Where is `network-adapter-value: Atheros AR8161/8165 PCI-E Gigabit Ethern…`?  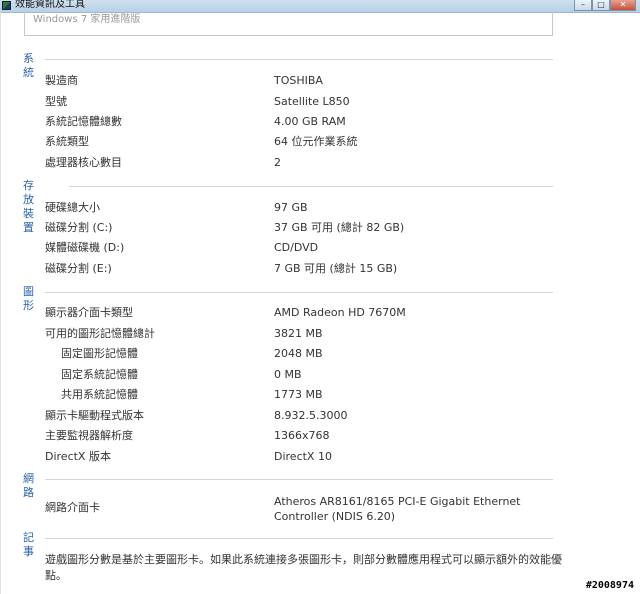
network-adapter-value: Atheros AR8161/8165 PCI-E Gigabit Ethern… is located at coordinates (397, 509).